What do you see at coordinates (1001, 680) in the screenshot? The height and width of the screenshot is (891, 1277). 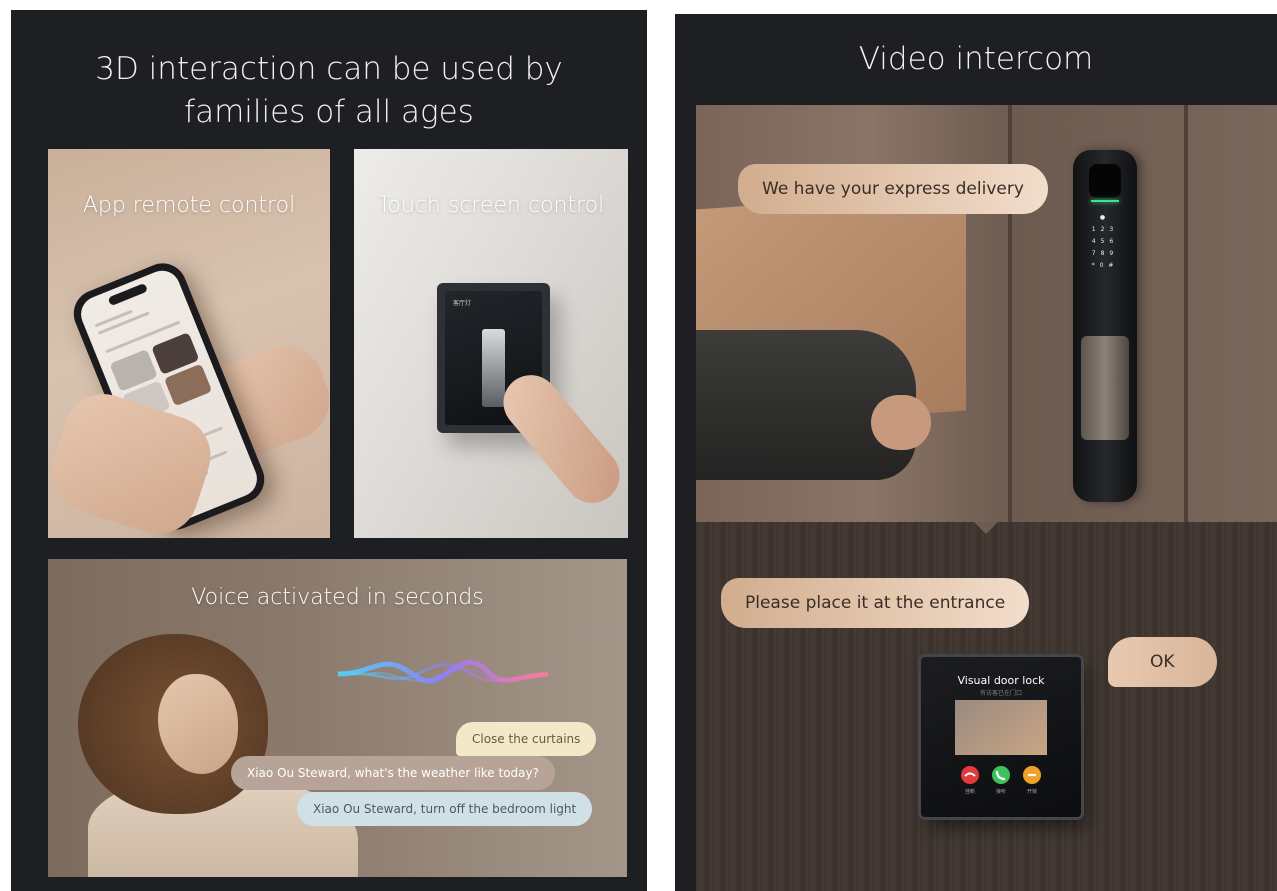 I see `intercom-title: Visual door lock` at bounding box center [1001, 680].